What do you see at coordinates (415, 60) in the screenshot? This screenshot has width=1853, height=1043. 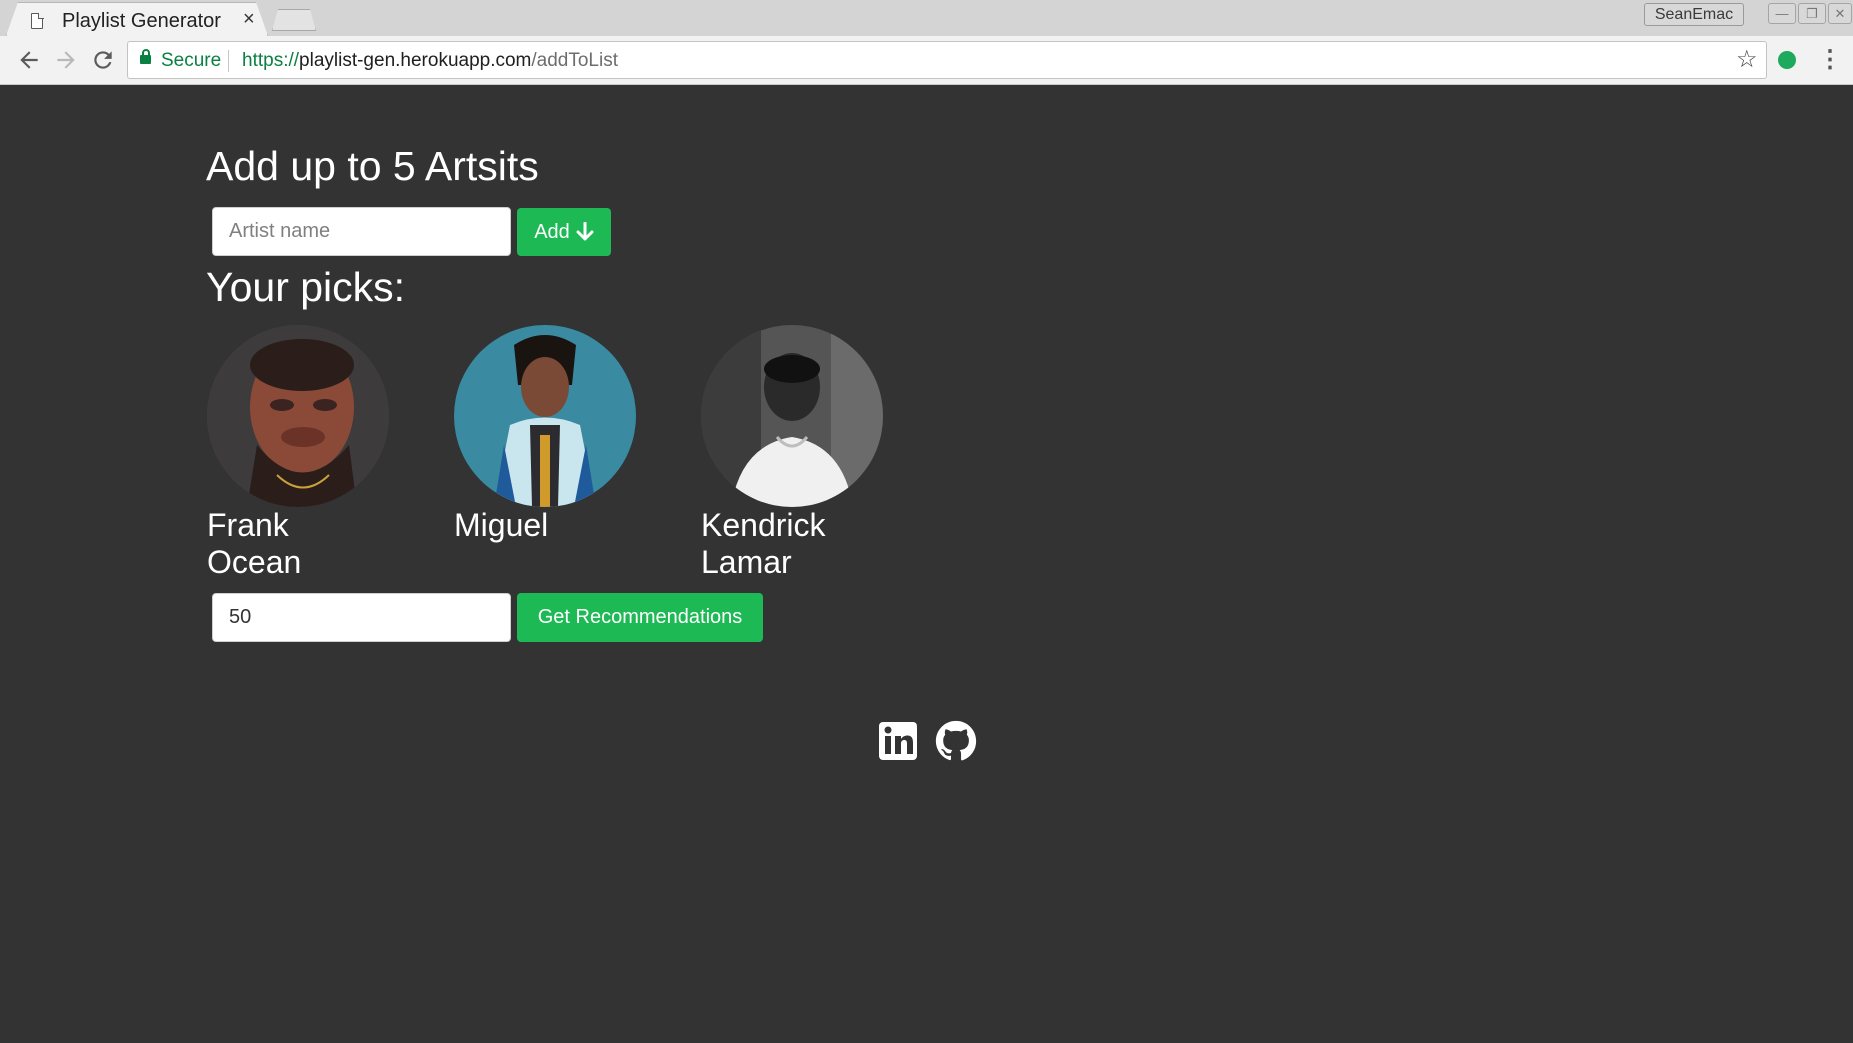 I see `url-host: playlist-gen.herokuapp.com` at bounding box center [415, 60].